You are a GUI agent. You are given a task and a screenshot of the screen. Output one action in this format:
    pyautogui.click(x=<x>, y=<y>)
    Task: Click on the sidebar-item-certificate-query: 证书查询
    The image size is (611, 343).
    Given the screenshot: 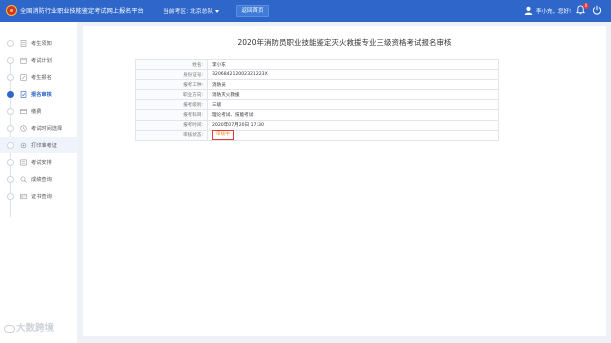 What is the action you would take?
    pyautogui.click(x=38, y=196)
    